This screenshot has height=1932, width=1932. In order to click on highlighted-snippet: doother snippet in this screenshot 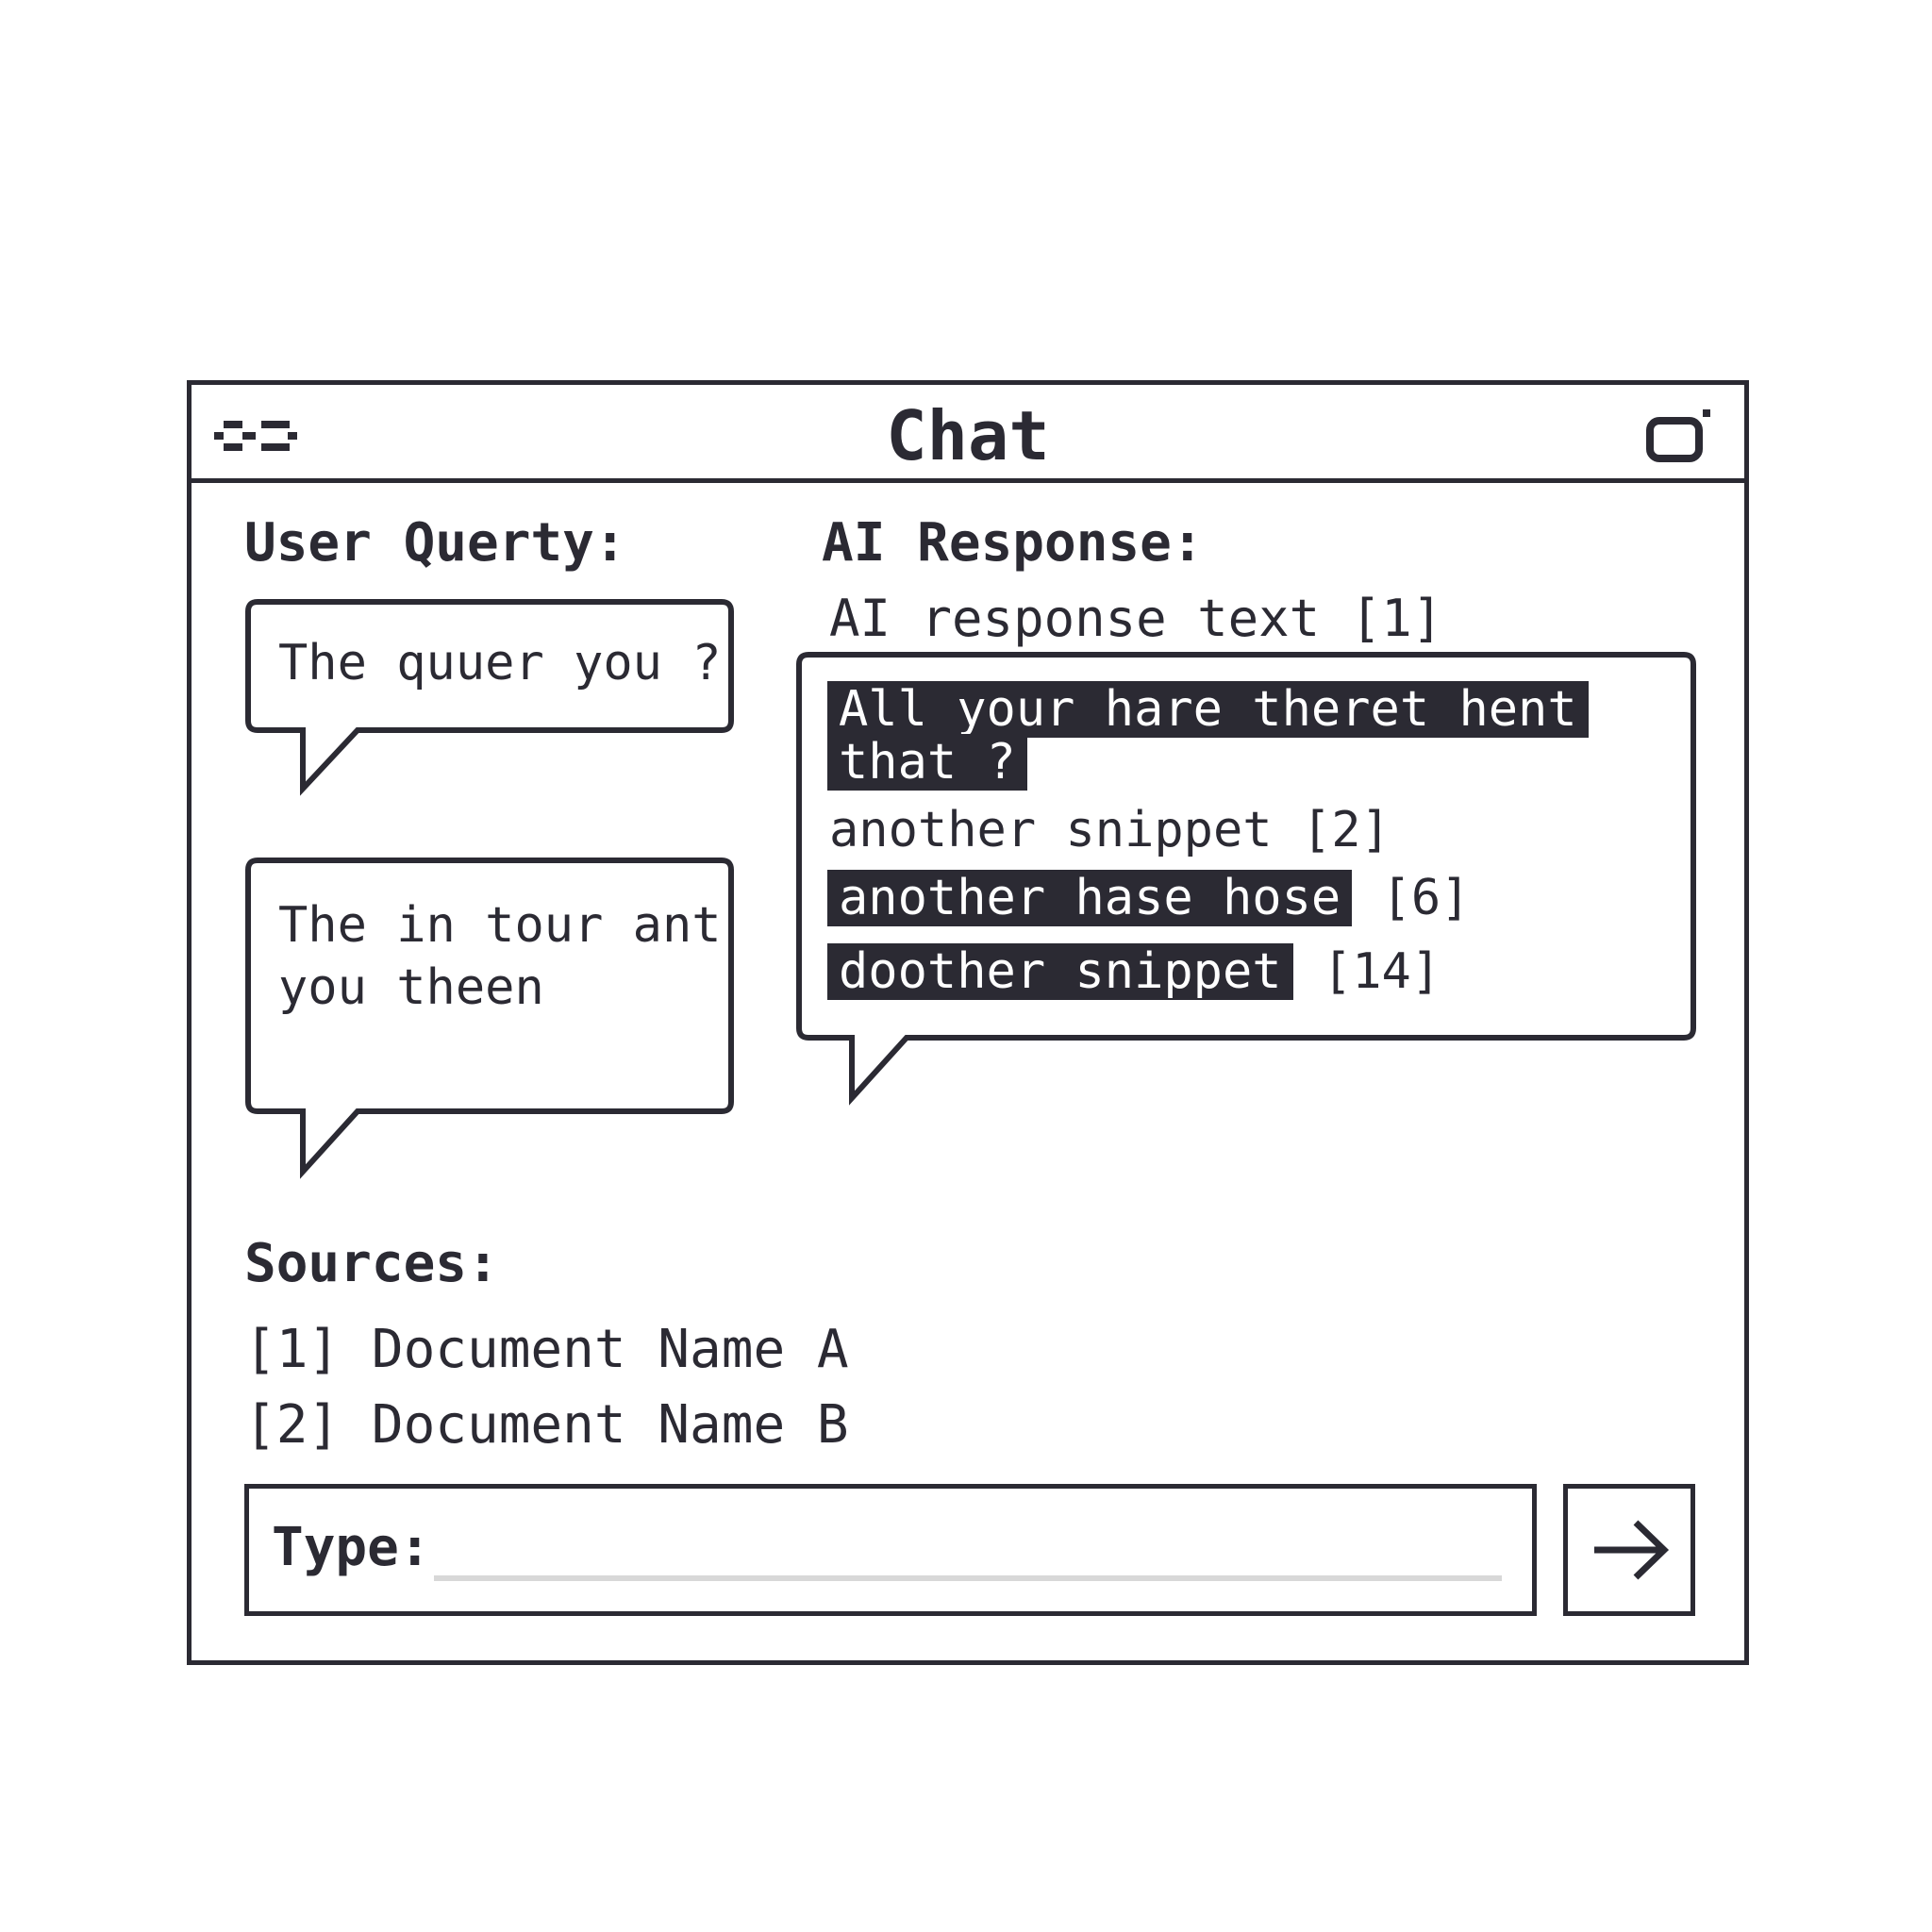, I will do `click(1060, 971)`.